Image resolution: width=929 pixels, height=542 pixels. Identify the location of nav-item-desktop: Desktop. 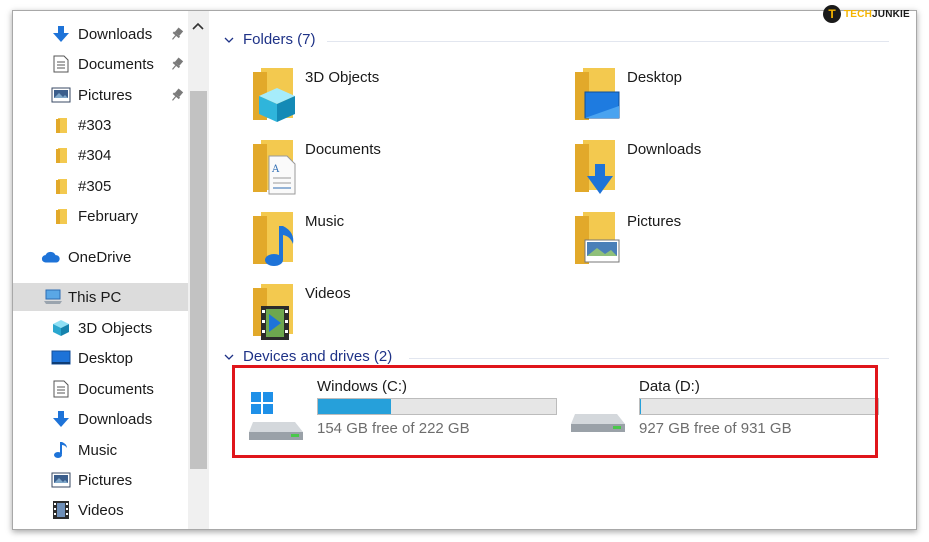
(100, 358).